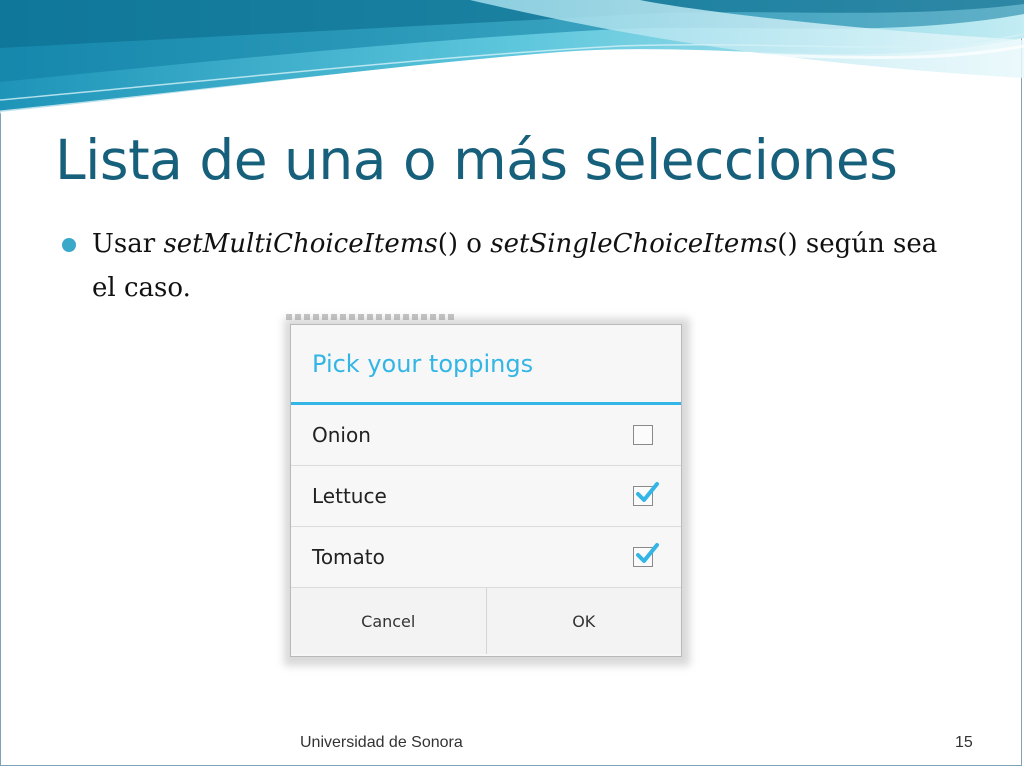 The width and height of the screenshot is (1024, 768). Describe the element at coordinates (388, 621) in the screenshot. I see `cancel-button: Cancel` at that location.